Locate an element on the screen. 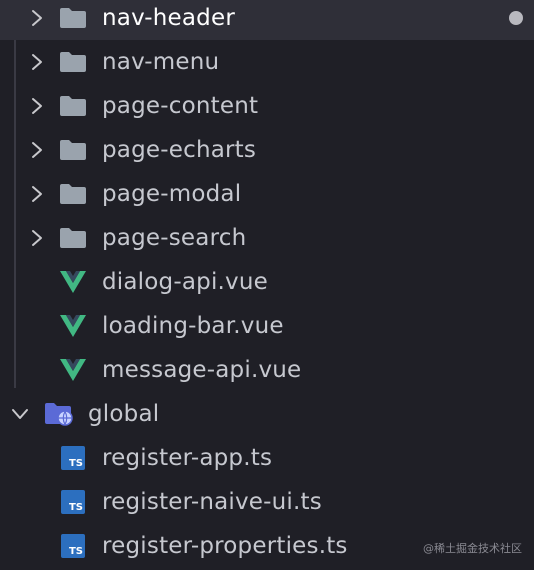  global-folder-icon is located at coordinates (59, 414).